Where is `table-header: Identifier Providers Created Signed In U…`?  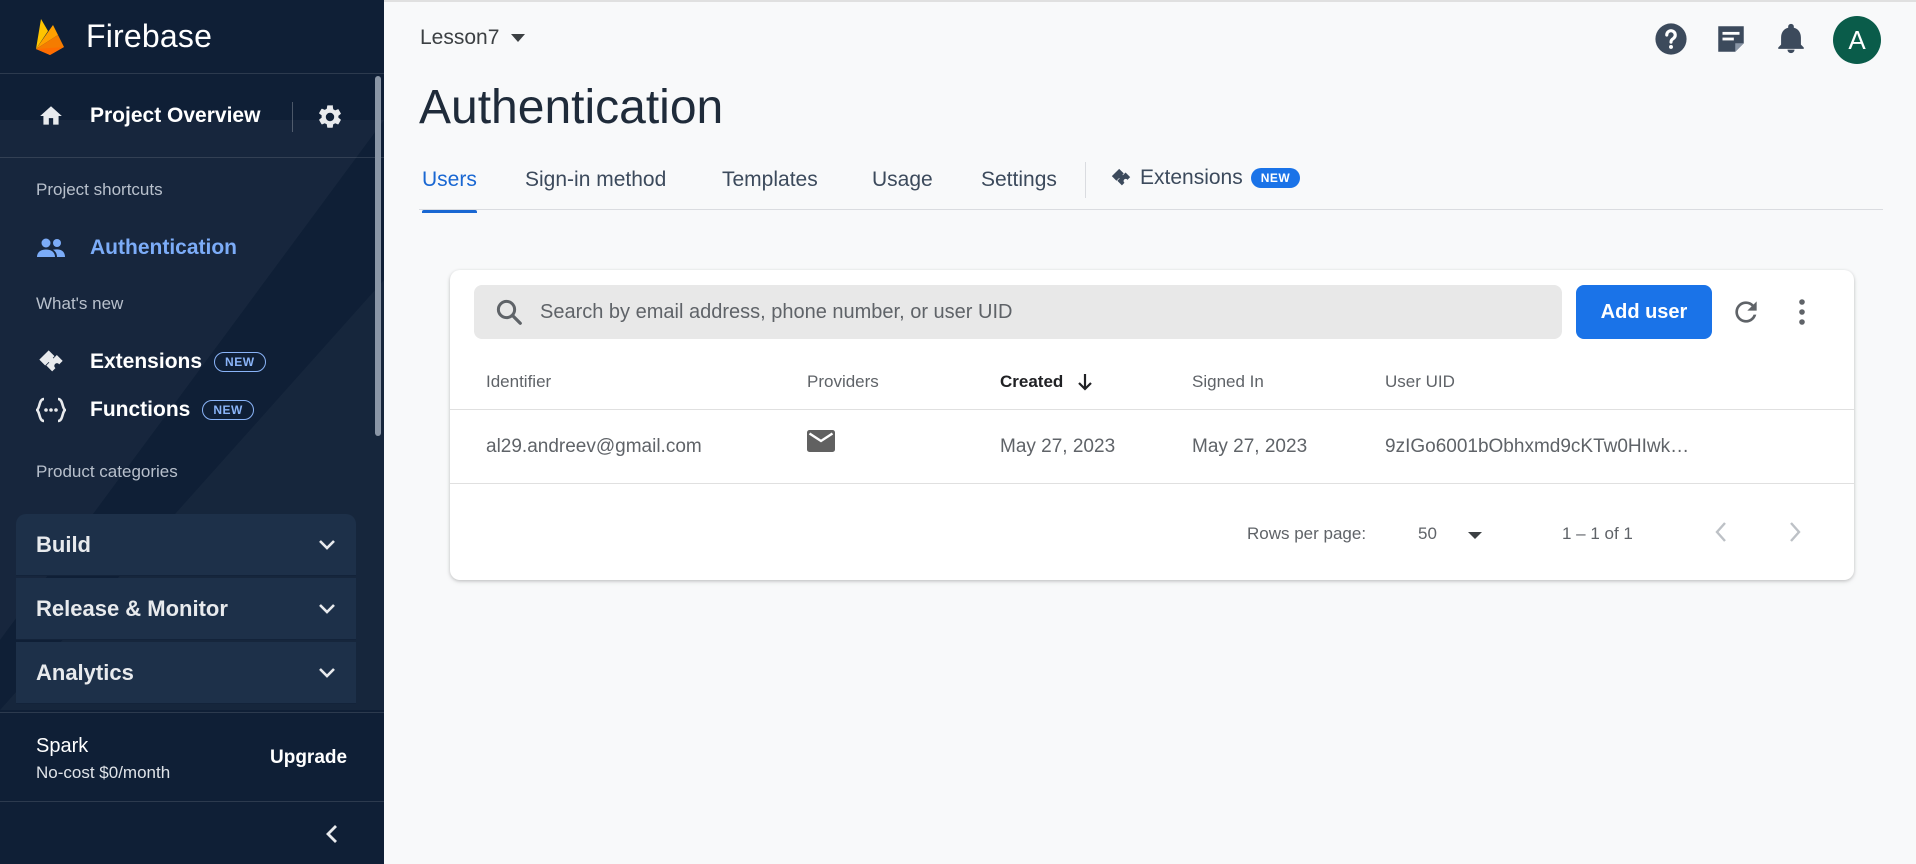 table-header: Identifier Providers Created Signed In U… is located at coordinates (1152, 383).